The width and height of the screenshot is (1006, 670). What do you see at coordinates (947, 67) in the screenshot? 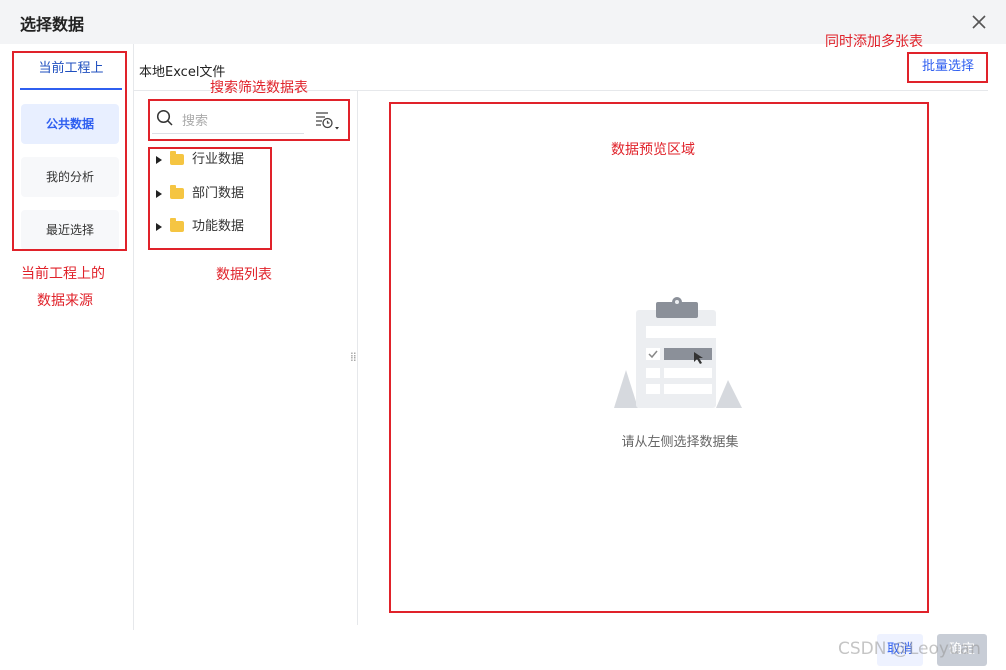
I see `annotation-box-batch` at bounding box center [947, 67].